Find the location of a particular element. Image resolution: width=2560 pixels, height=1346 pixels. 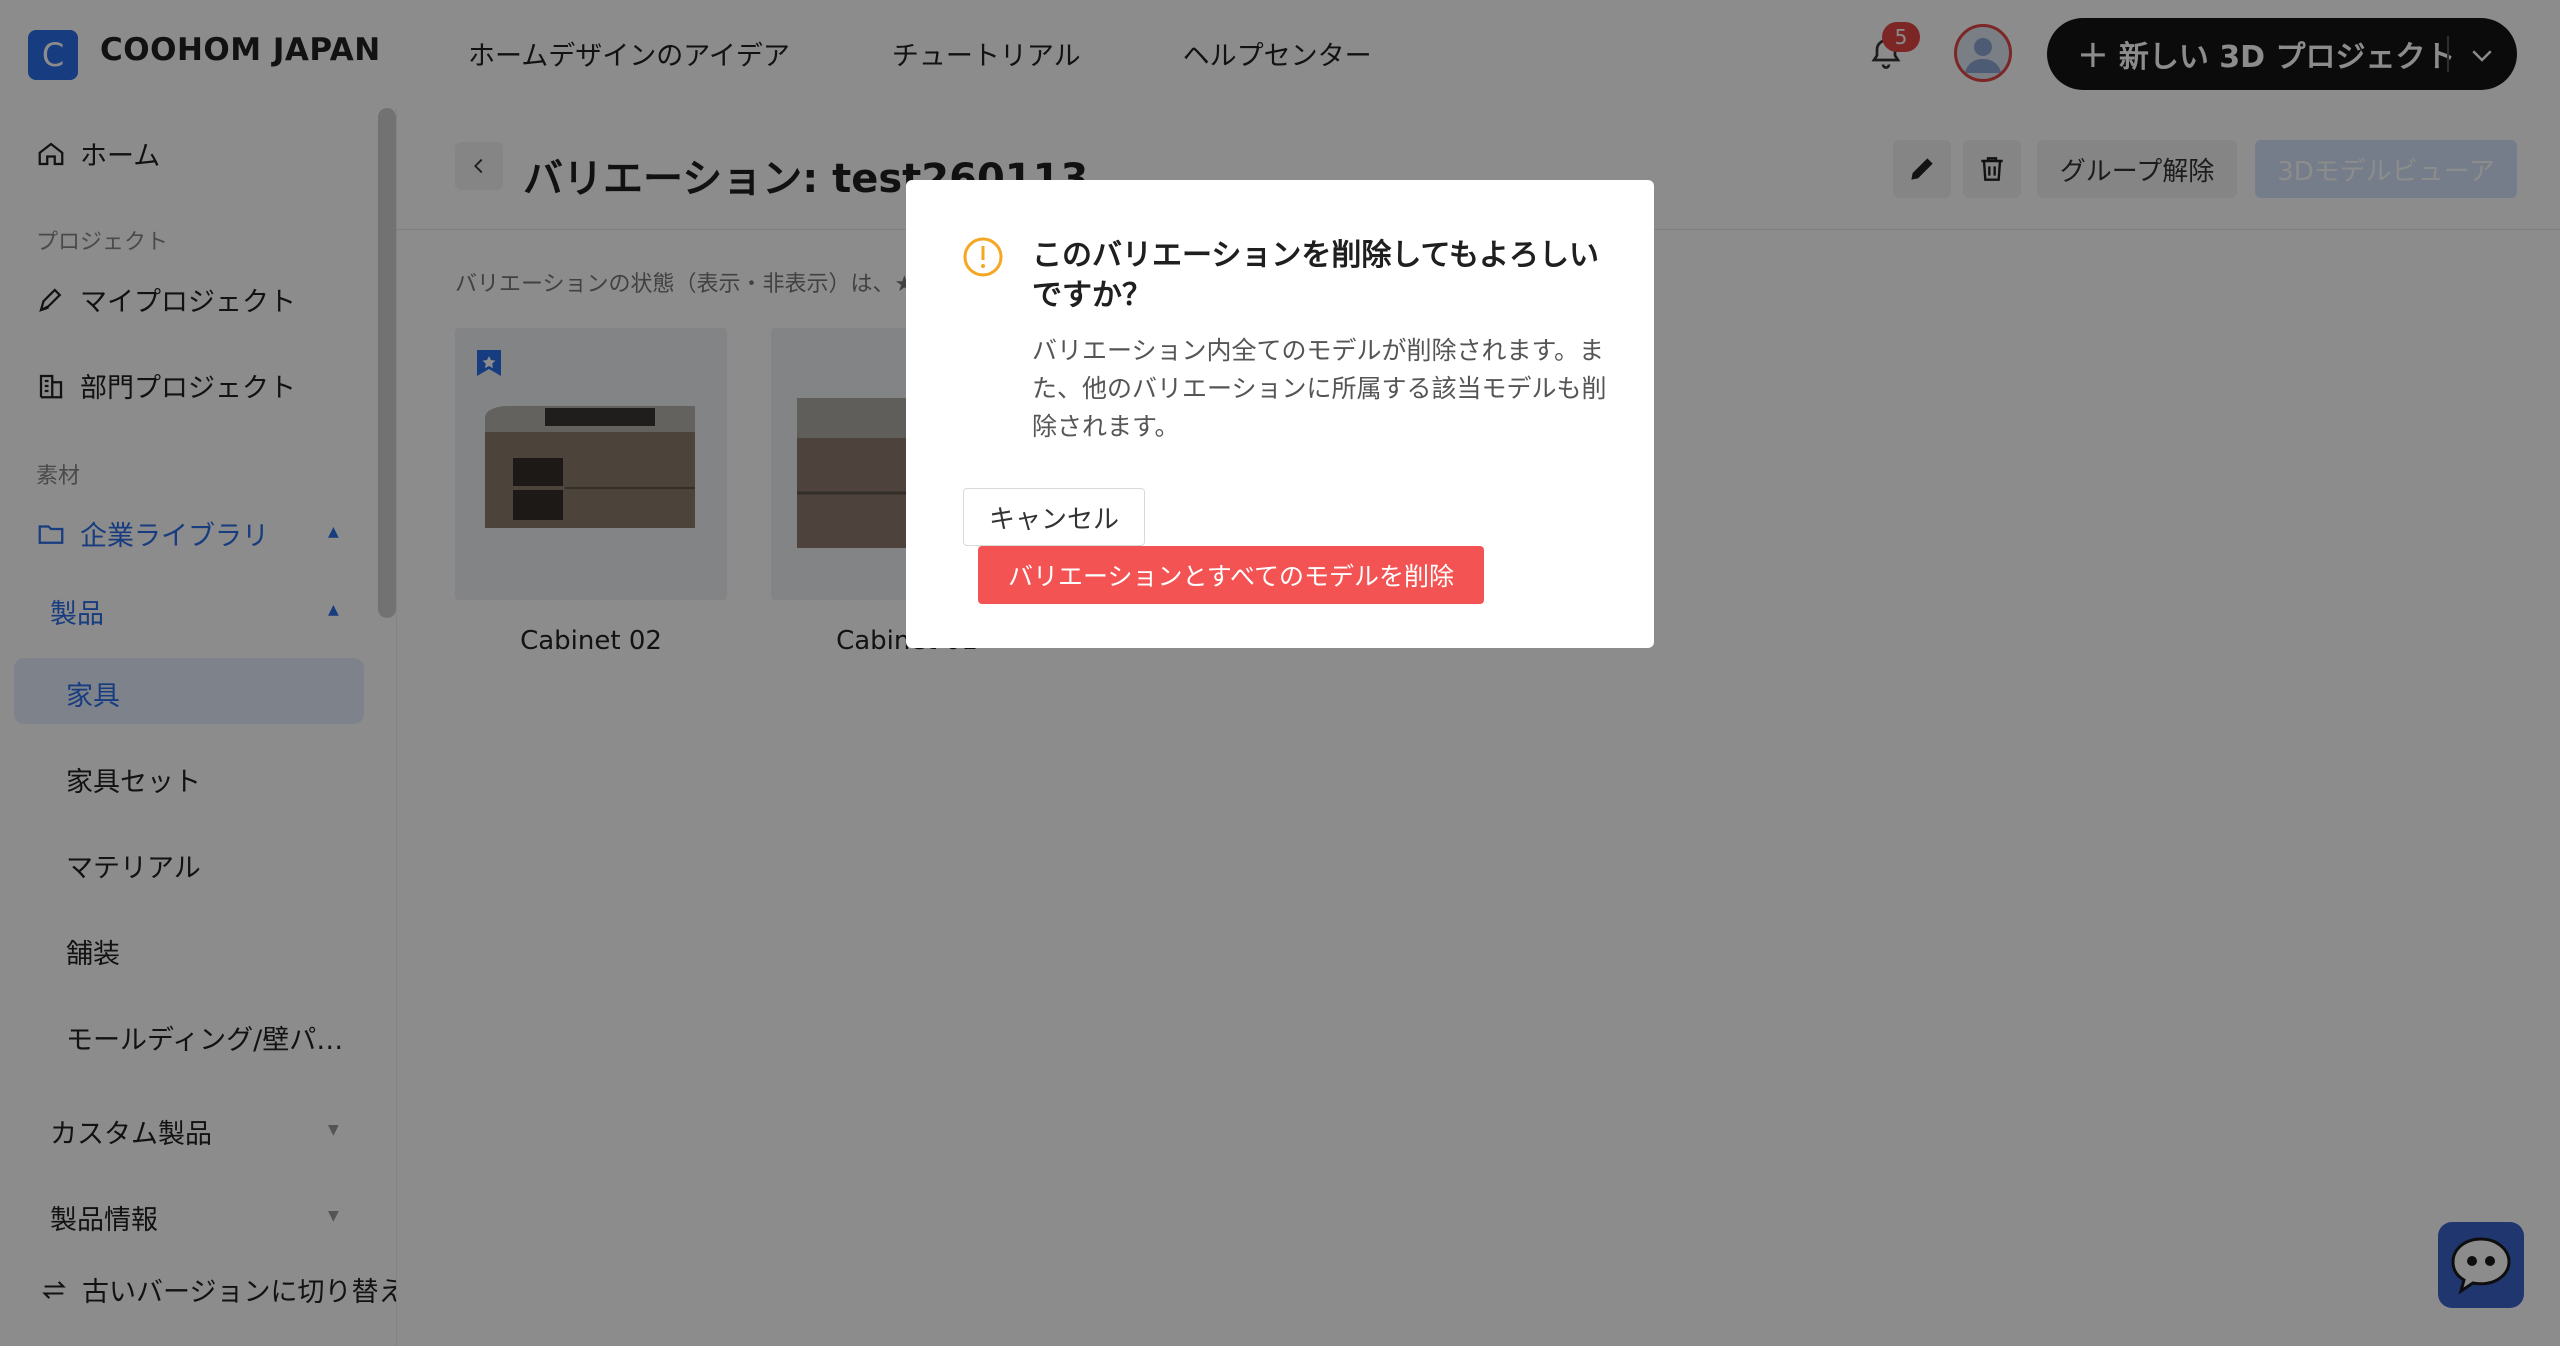

cancel-button: キャンセル is located at coordinates (1054, 517).